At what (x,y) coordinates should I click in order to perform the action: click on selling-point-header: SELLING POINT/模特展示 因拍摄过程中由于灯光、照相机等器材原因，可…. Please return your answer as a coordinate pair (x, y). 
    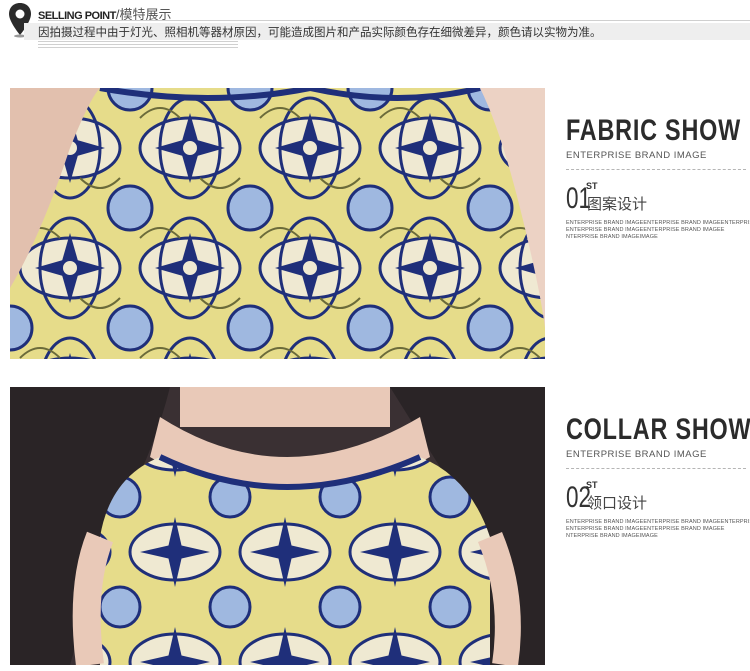
    Looking at the image, I should click on (375, 30).